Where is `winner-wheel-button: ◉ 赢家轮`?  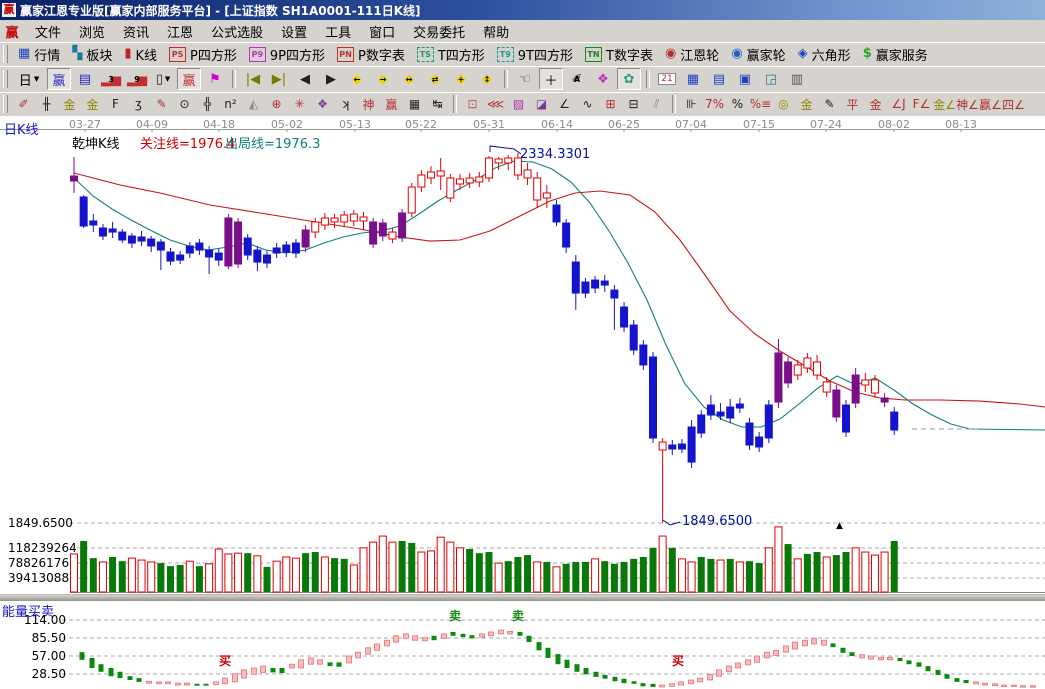
winner-wheel-button: ◉ 赢家轮 is located at coordinates (758, 54).